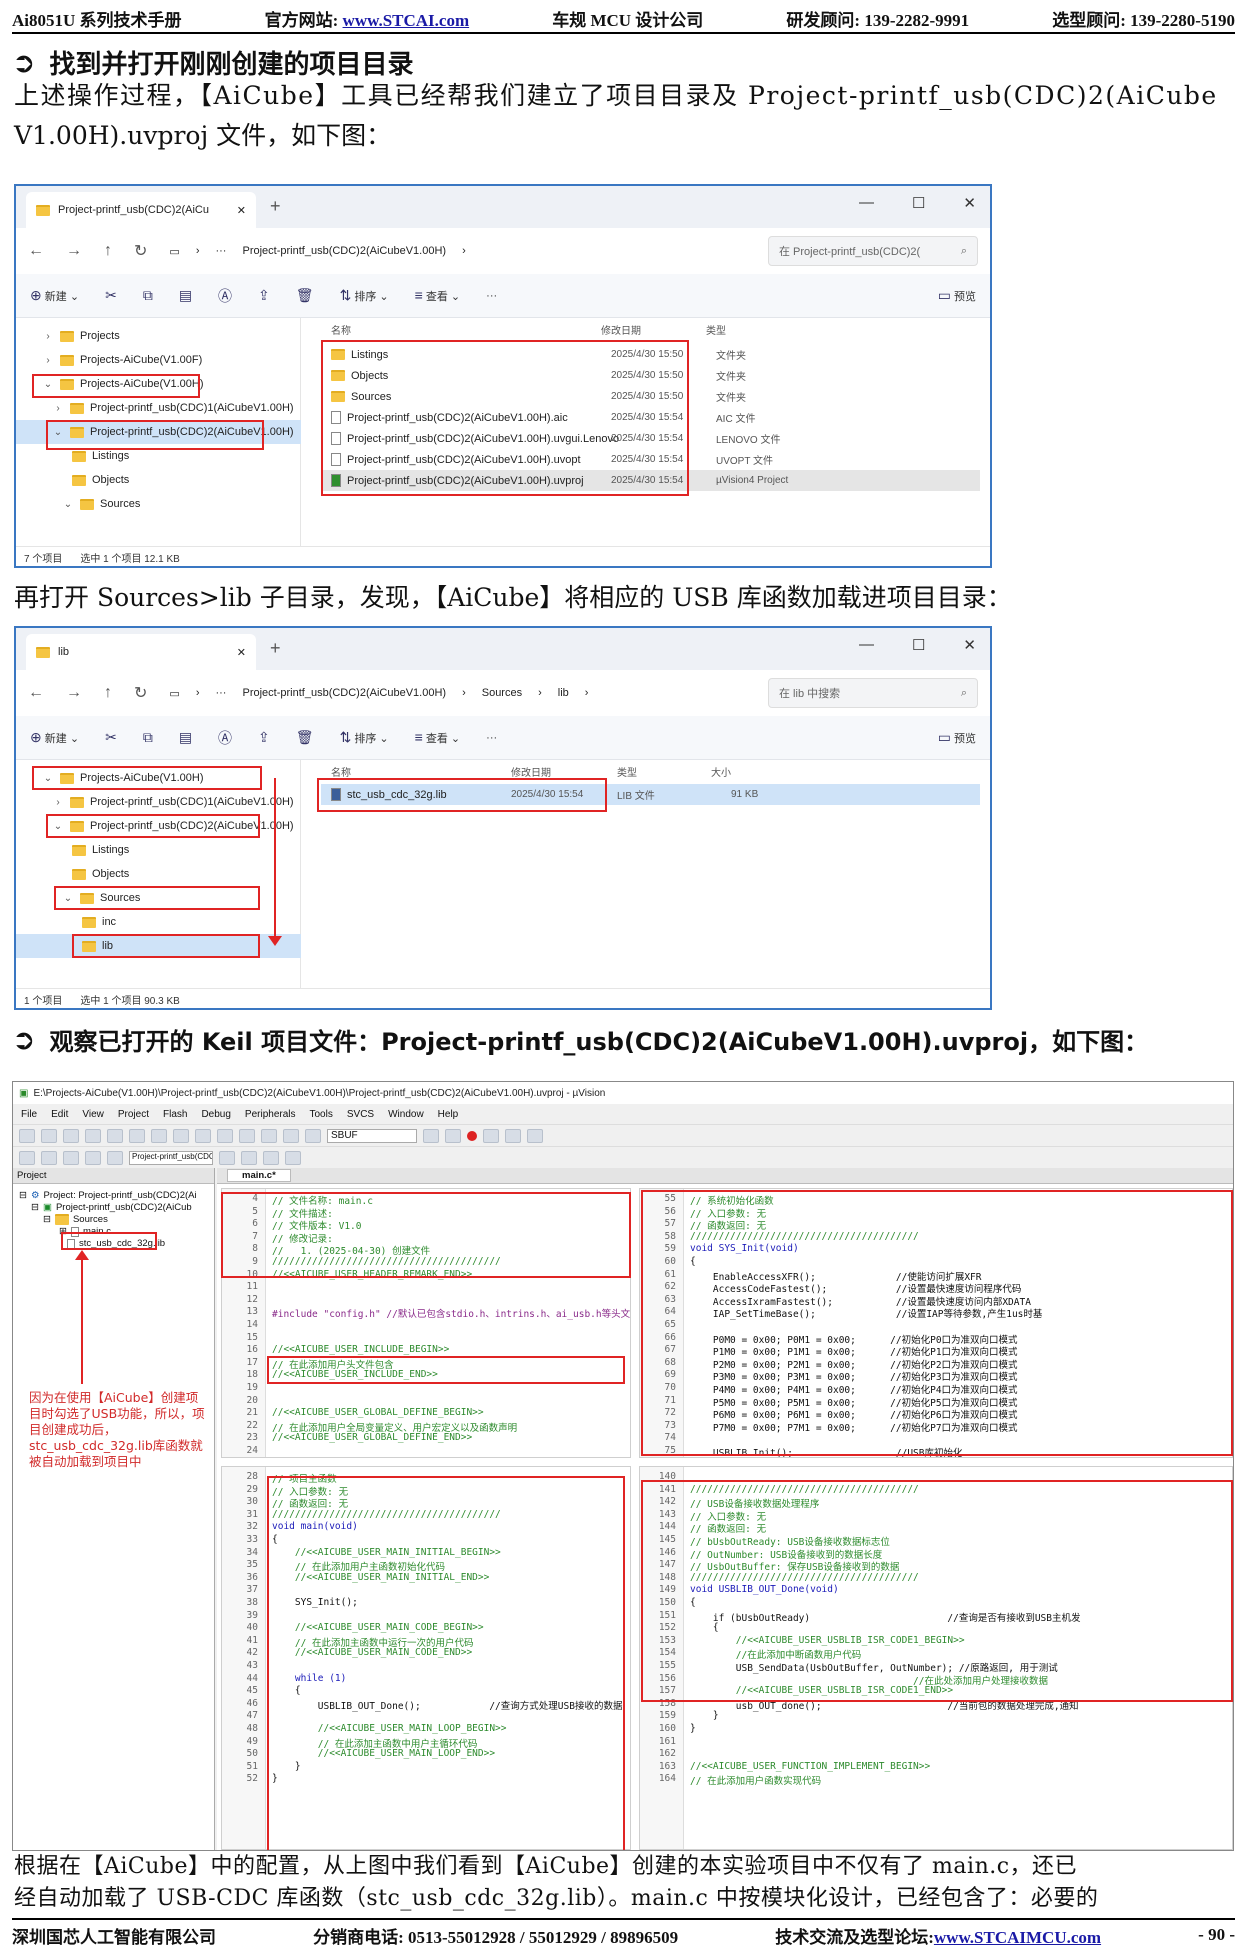 Image resolution: width=1247 pixels, height=1953 pixels. What do you see at coordinates (936, 1541) in the screenshot?
I see `code-line: 145// bUsbOutReady: USB设备接收数据标志位` at bounding box center [936, 1541].